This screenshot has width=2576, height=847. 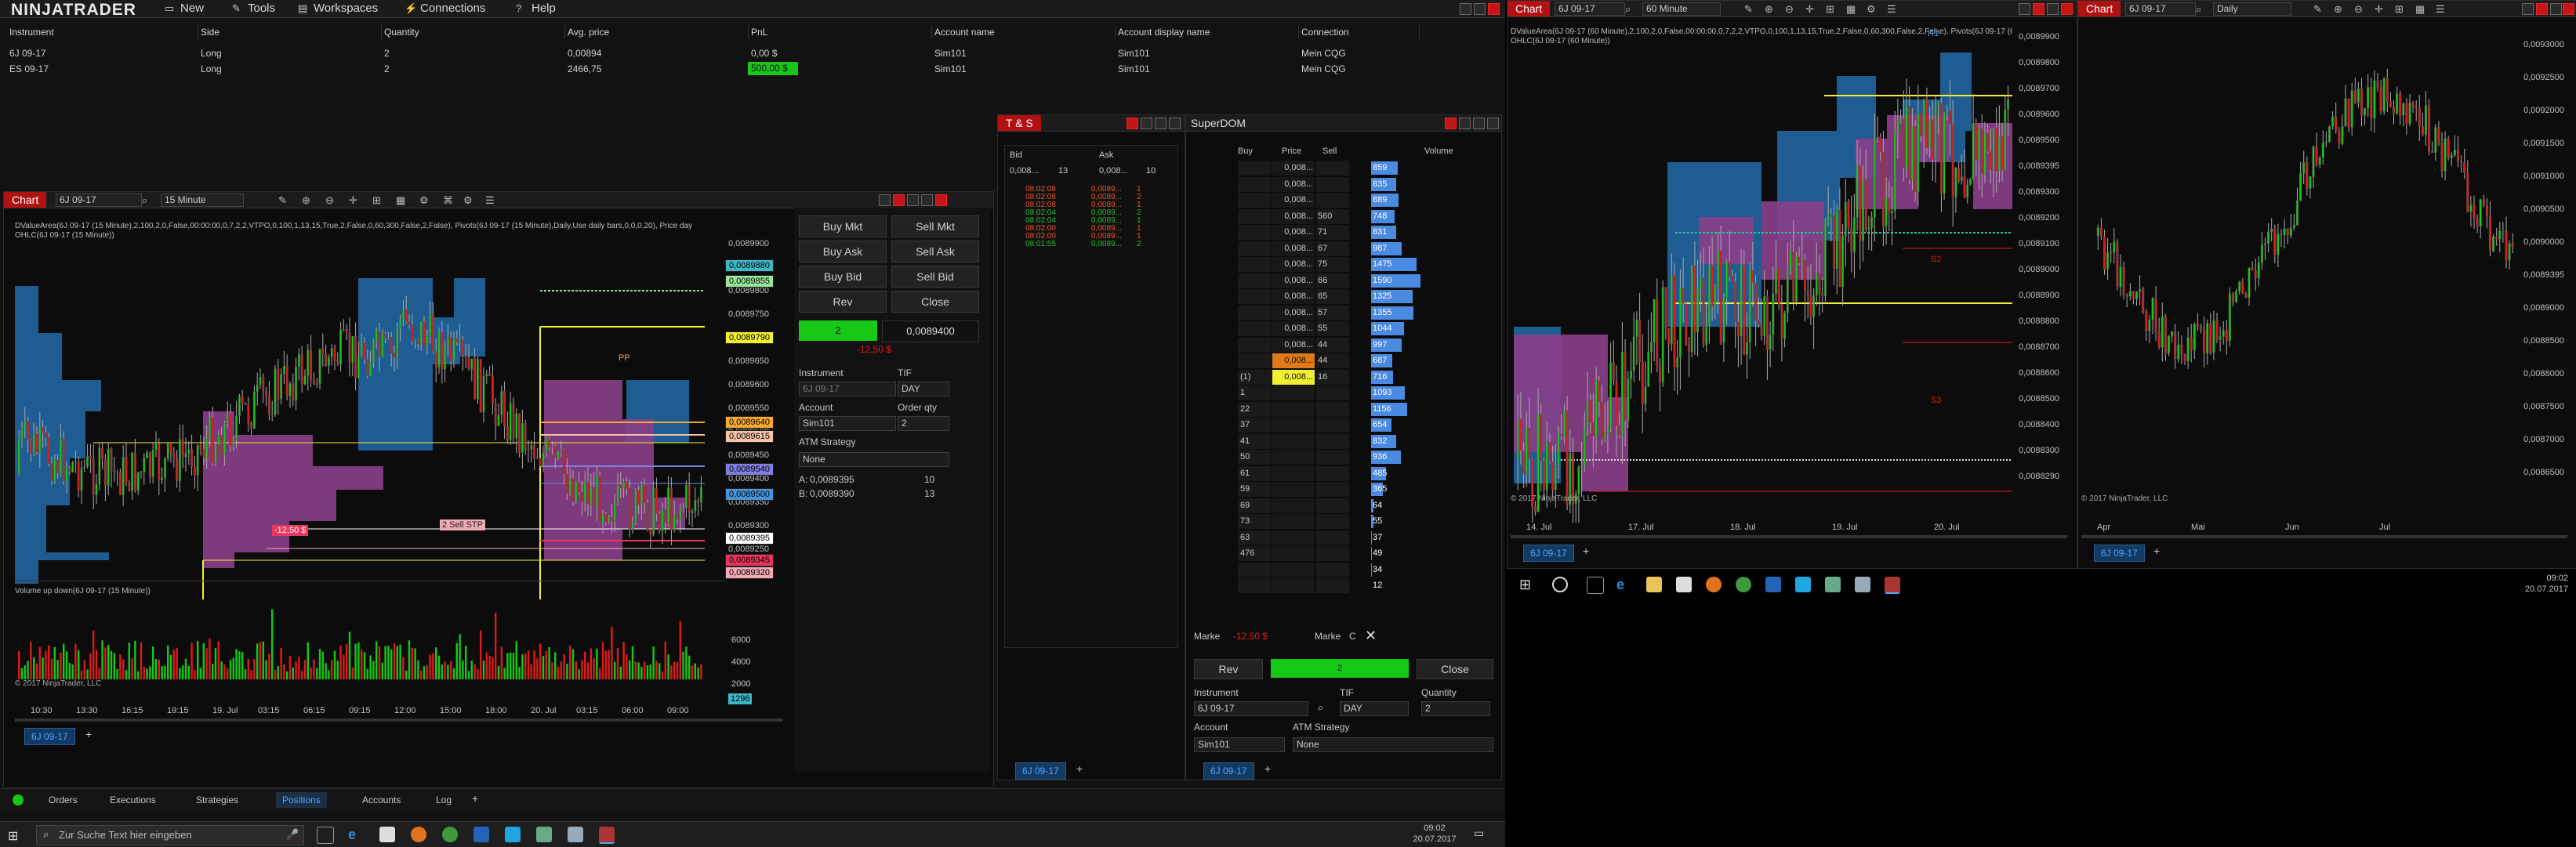 What do you see at coordinates (2252, 9) in the screenshot?
I see `interval-selector: Daily` at bounding box center [2252, 9].